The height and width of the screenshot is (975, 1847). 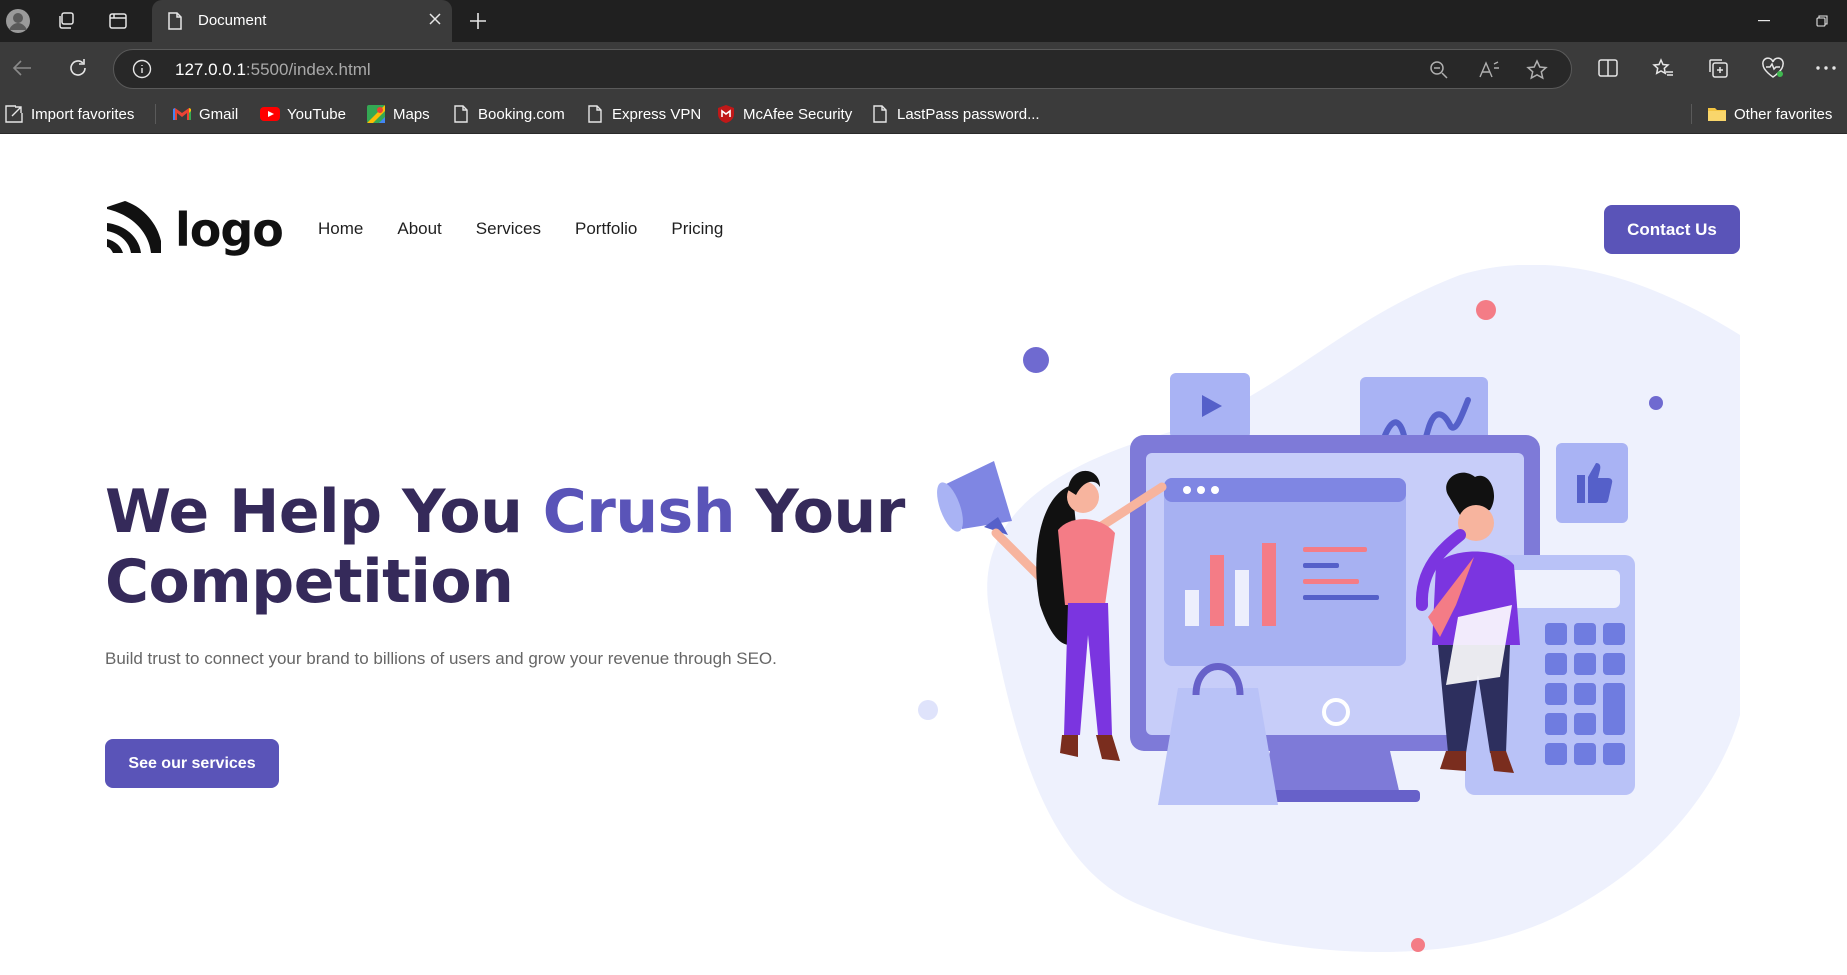 I want to click on bookmark-youtube: YouTube, so click(x=303, y=114).